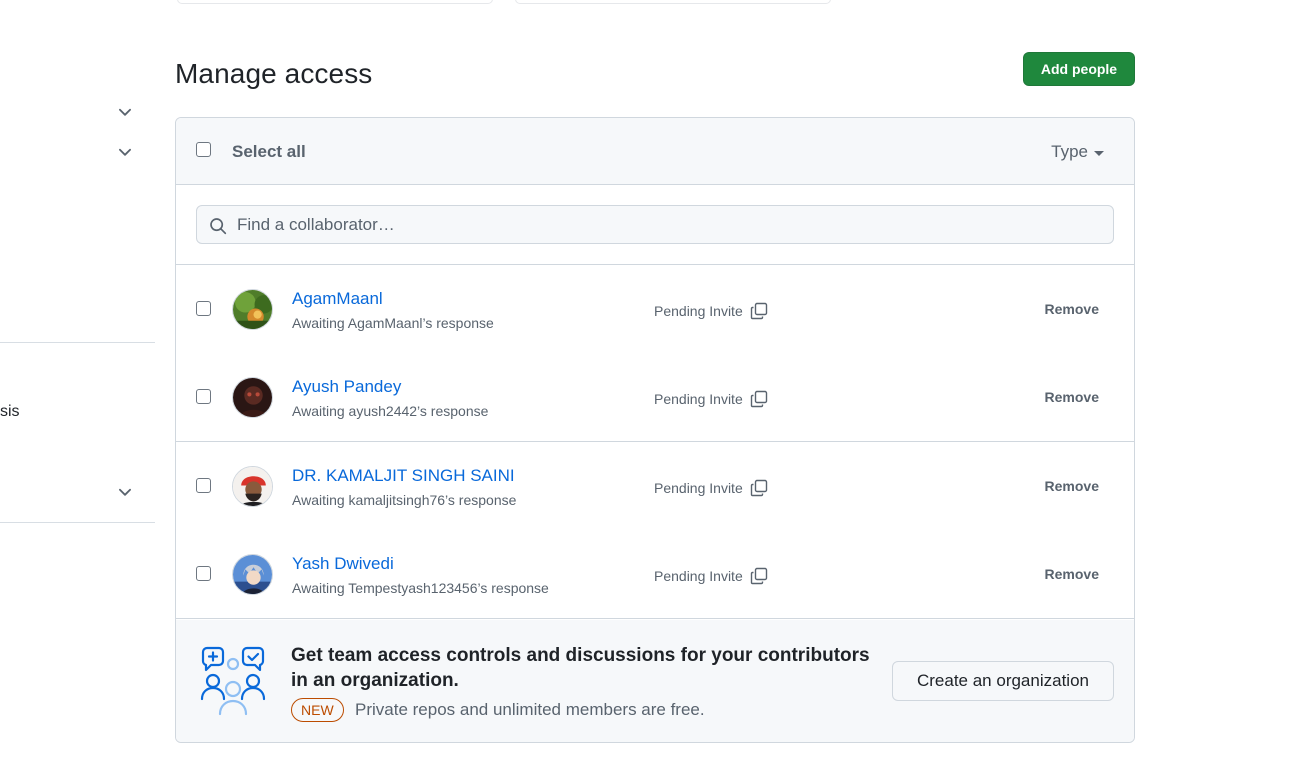 The height and width of the screenshot is (771, 1301). Describe the element at coordinates (390, 411) in the screenshot. I see `collaborator-status: Awaiting ayush2442’s response` at that location.